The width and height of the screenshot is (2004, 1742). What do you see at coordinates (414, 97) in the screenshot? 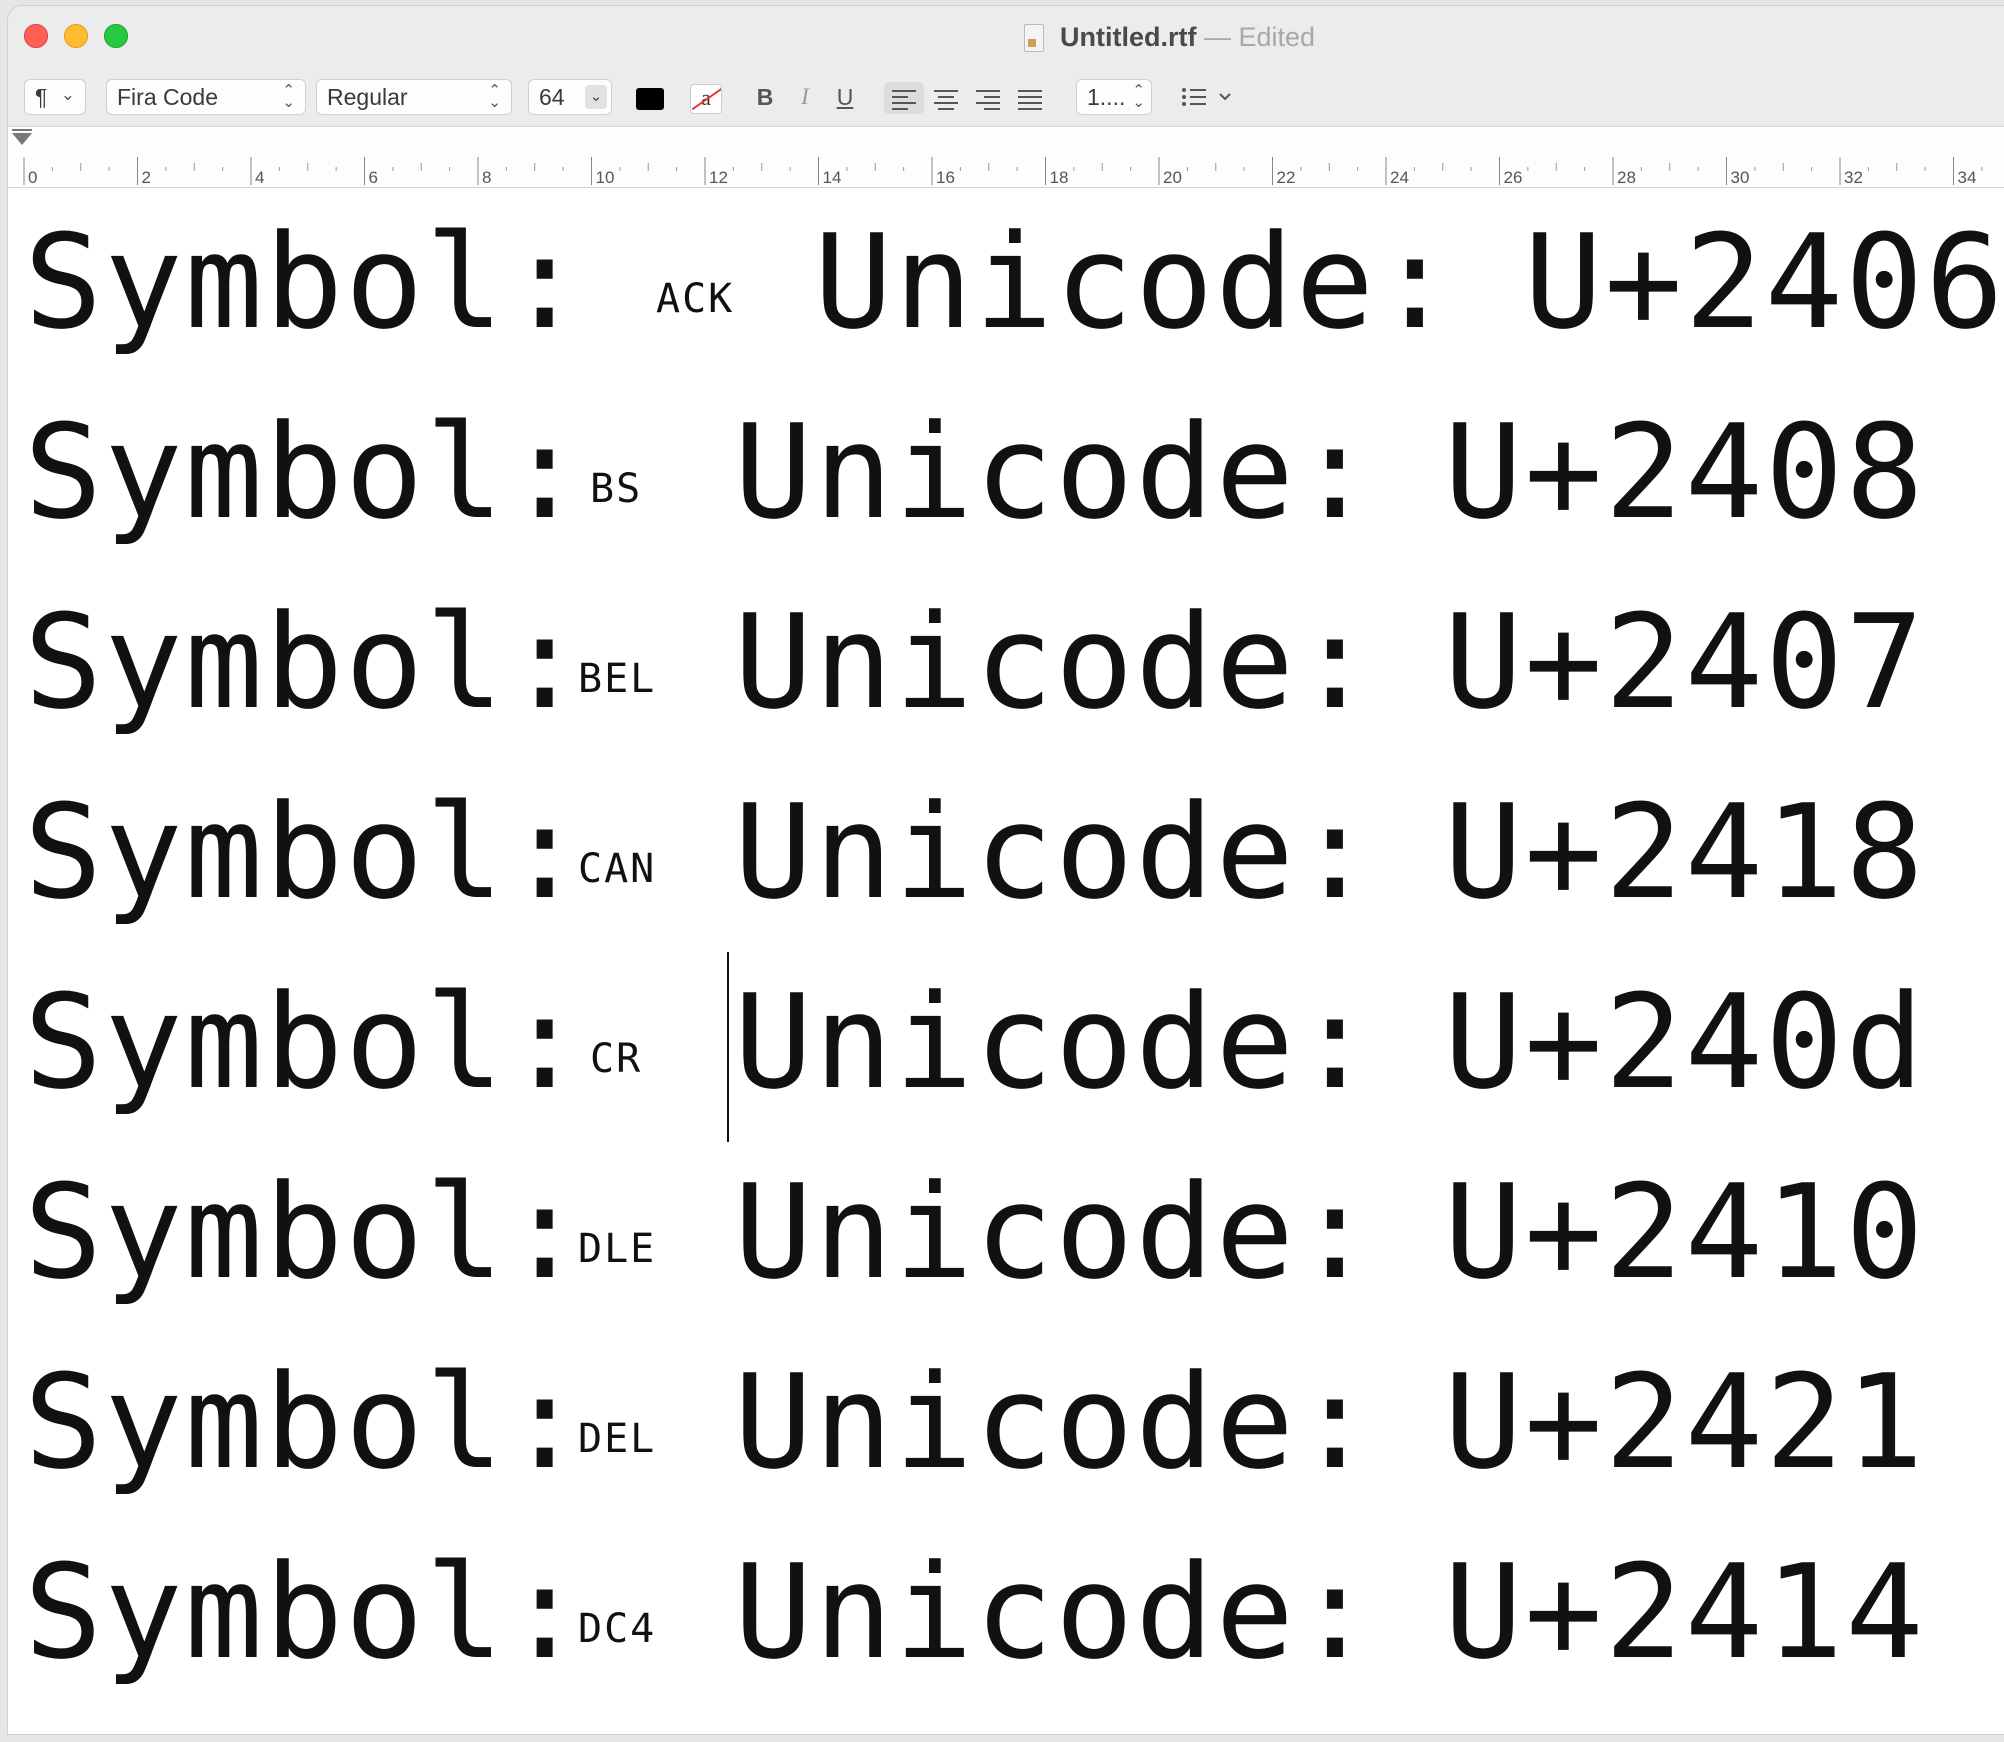
I see `font-style-popup: Regular ⌃ ⌄` at bounding box center [414, 97].